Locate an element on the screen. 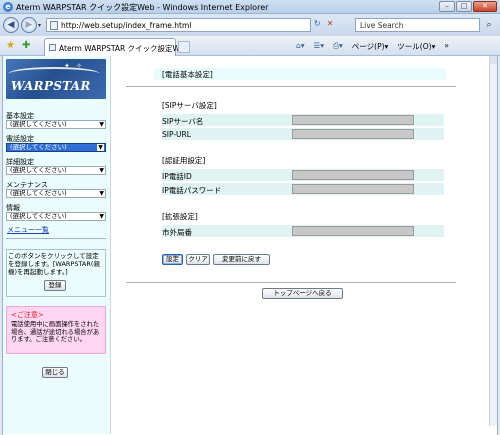  sip-url-input is located at coordinates (353, 134).